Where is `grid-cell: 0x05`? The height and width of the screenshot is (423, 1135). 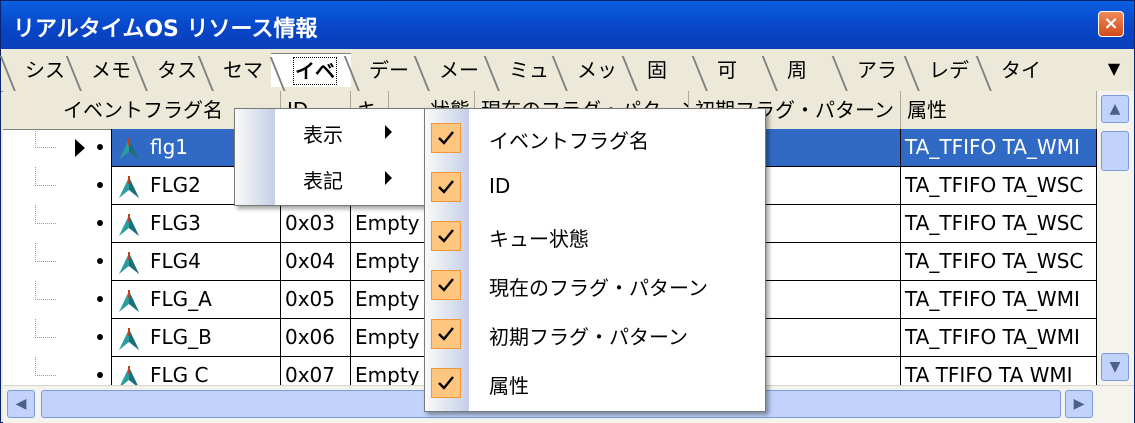 grid-cell: 0x05 is located at coordinates (316, 300).